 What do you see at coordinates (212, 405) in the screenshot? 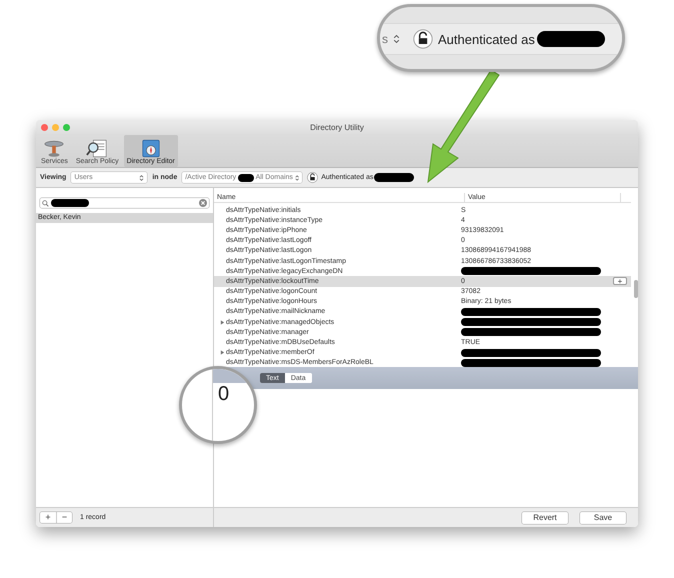
I see `pane-divider` at bounding box center [212, 405].